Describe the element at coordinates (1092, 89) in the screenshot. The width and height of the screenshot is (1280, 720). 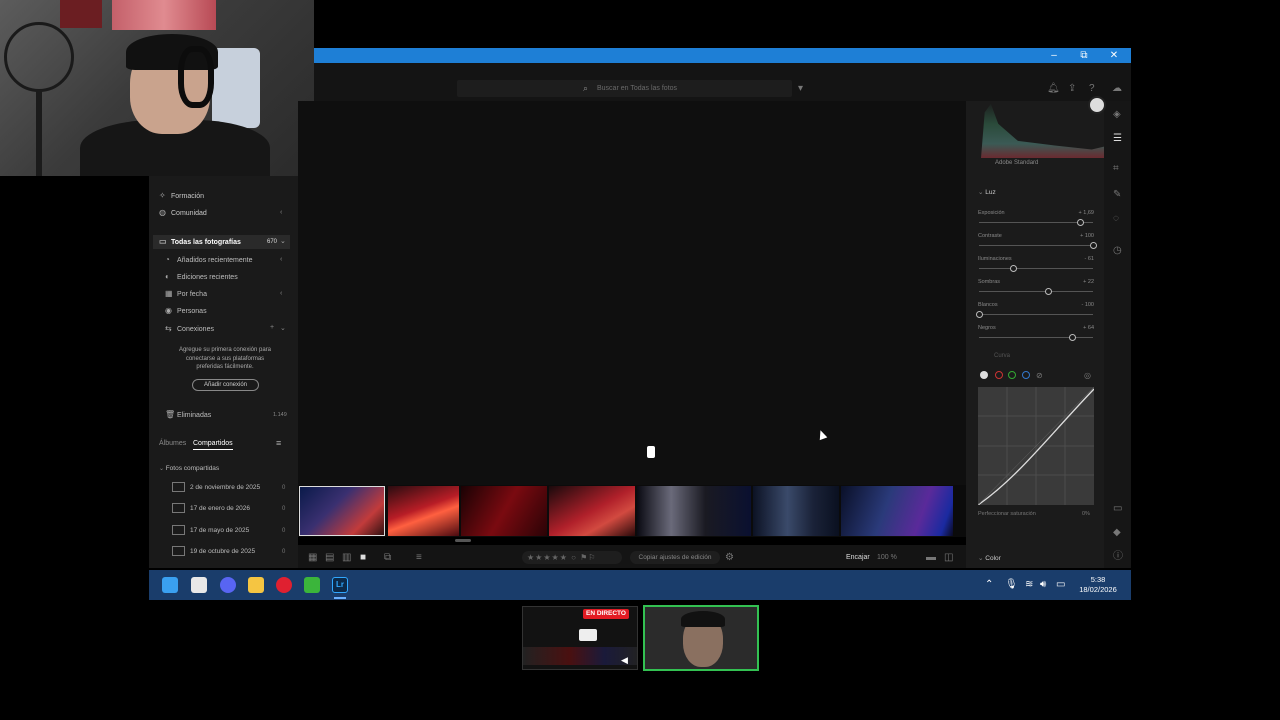
I see `help-icon: ?` at that location.